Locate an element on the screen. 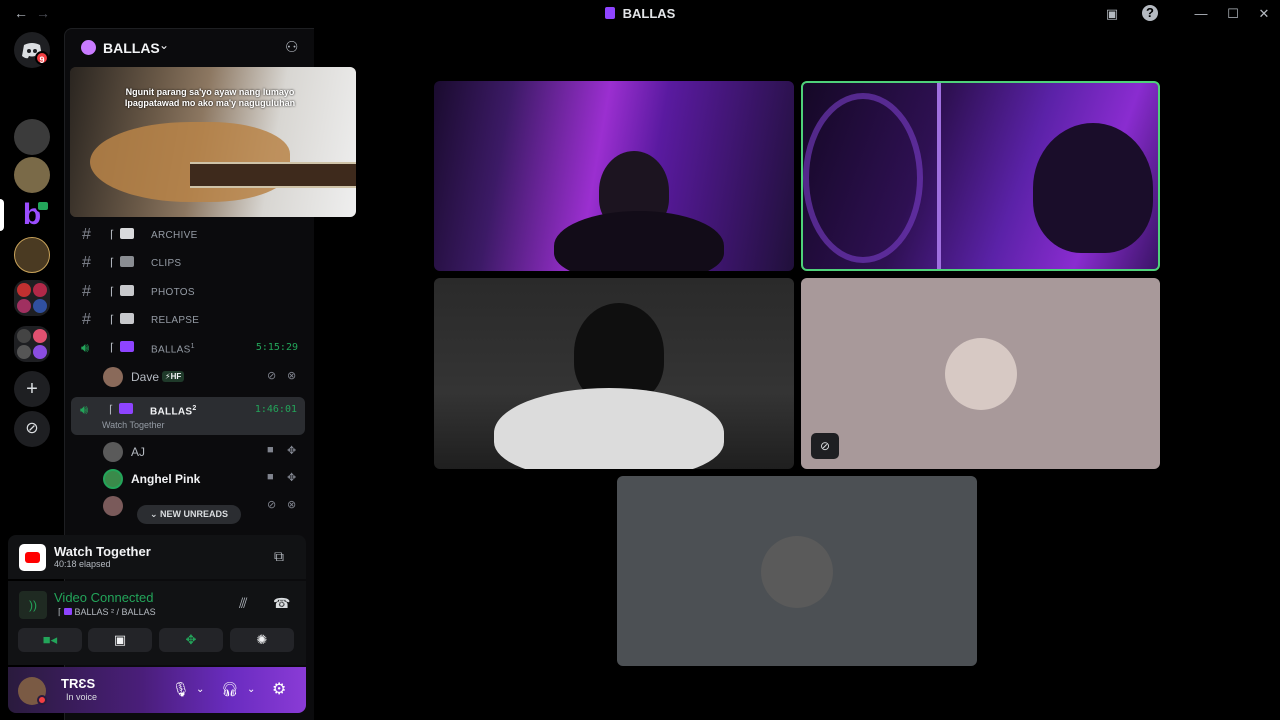 This screenshot has width=1280, height=720. voice-timer: 1:46:01 is located at coordinates (275, 409).